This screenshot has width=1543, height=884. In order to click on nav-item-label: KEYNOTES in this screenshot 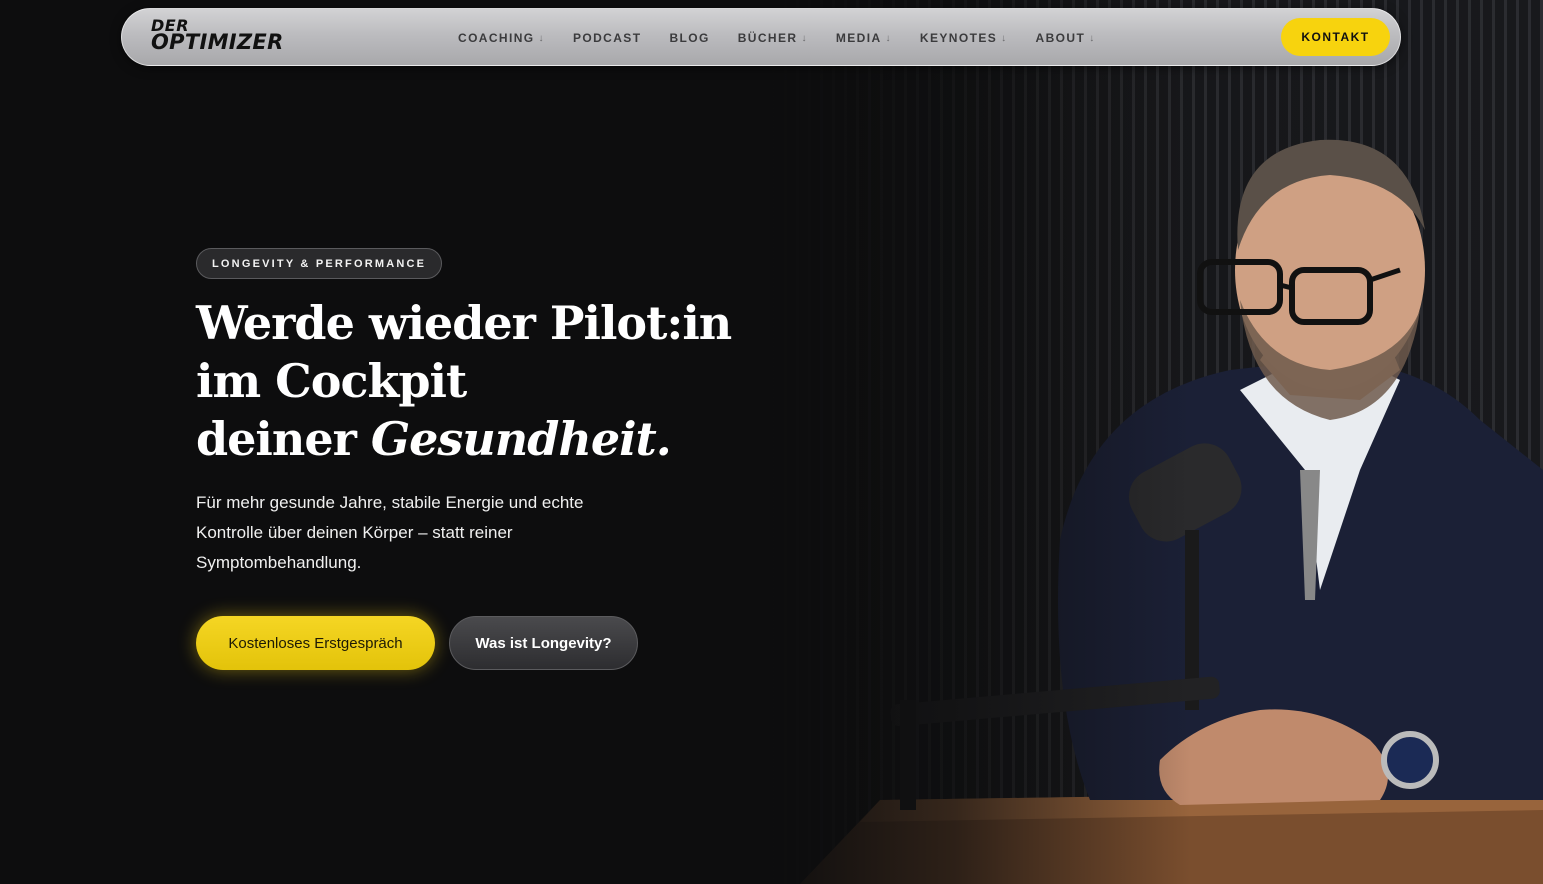, I will do `click(958, 38)`.